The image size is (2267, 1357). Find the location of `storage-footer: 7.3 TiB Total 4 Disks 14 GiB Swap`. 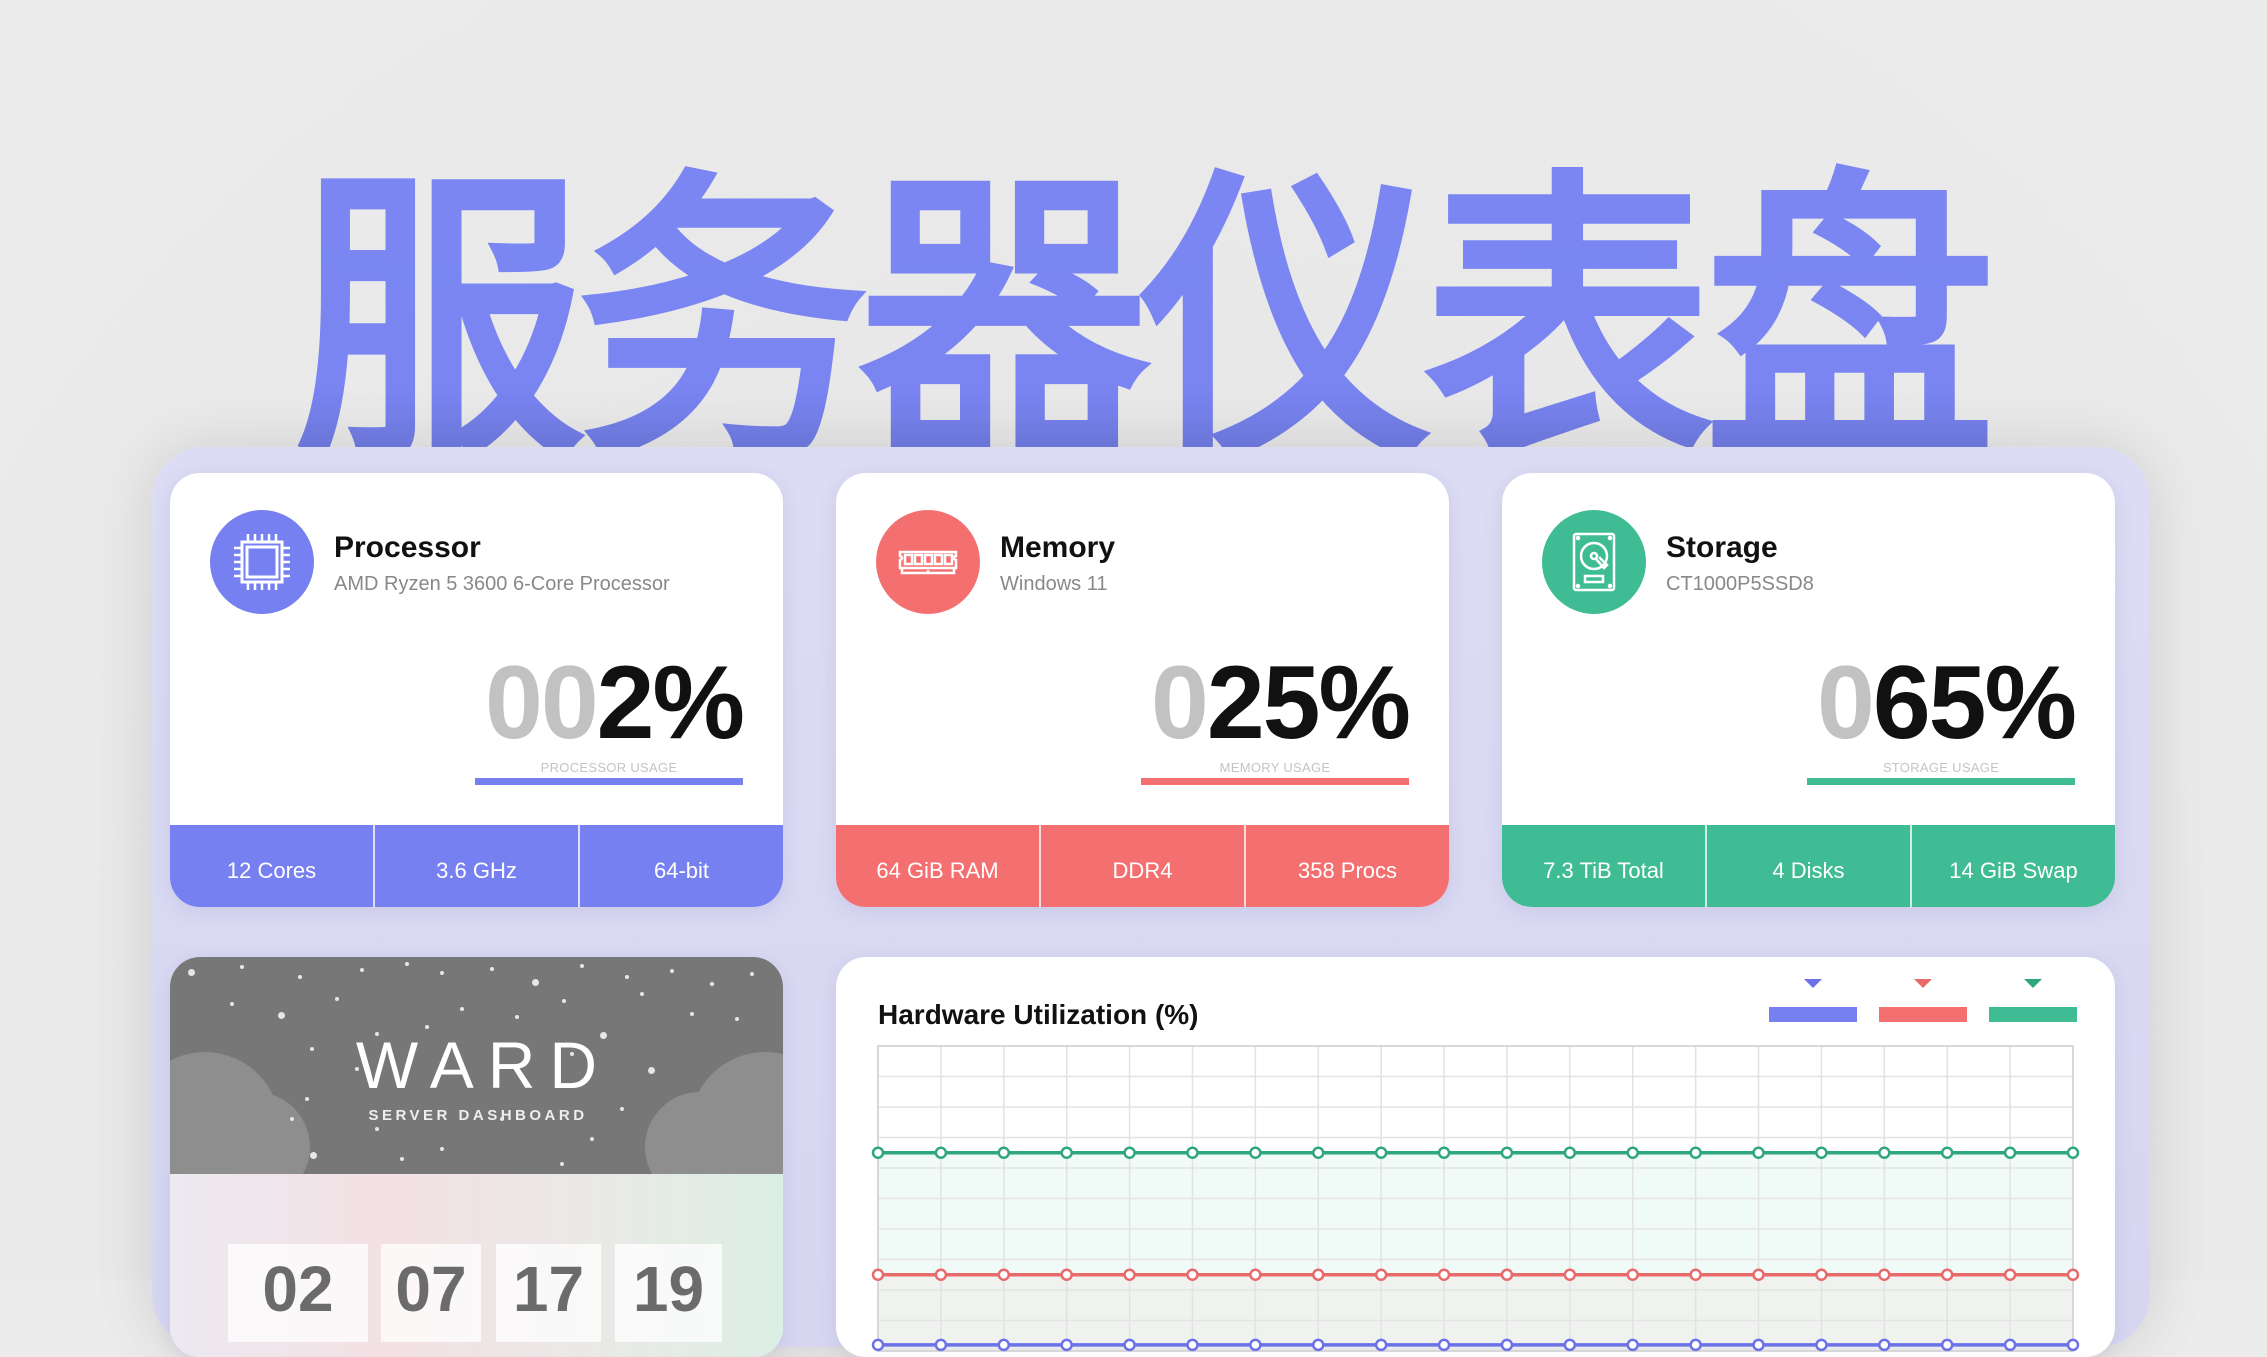

storage-footer: 7.3 TiB Total 4 Disks 14 GiB Swap is located at coordinates (1808, 866).